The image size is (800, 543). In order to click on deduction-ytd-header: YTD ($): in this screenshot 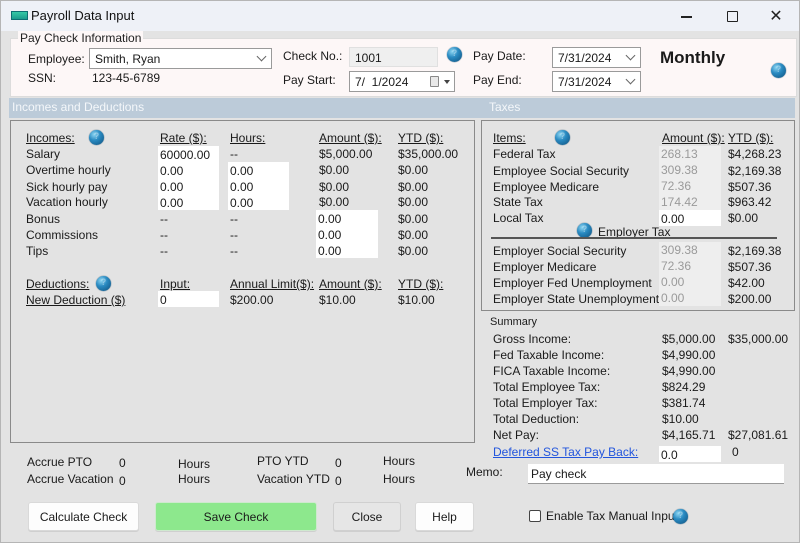, I will do `click(421, 284)`.